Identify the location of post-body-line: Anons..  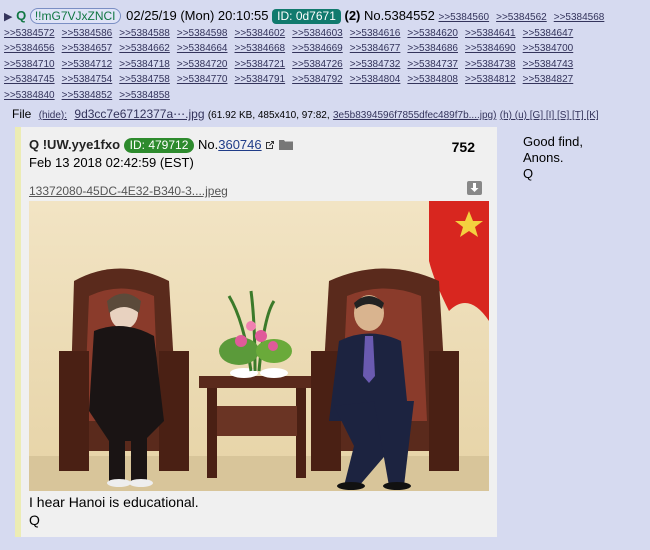
(543, 157).